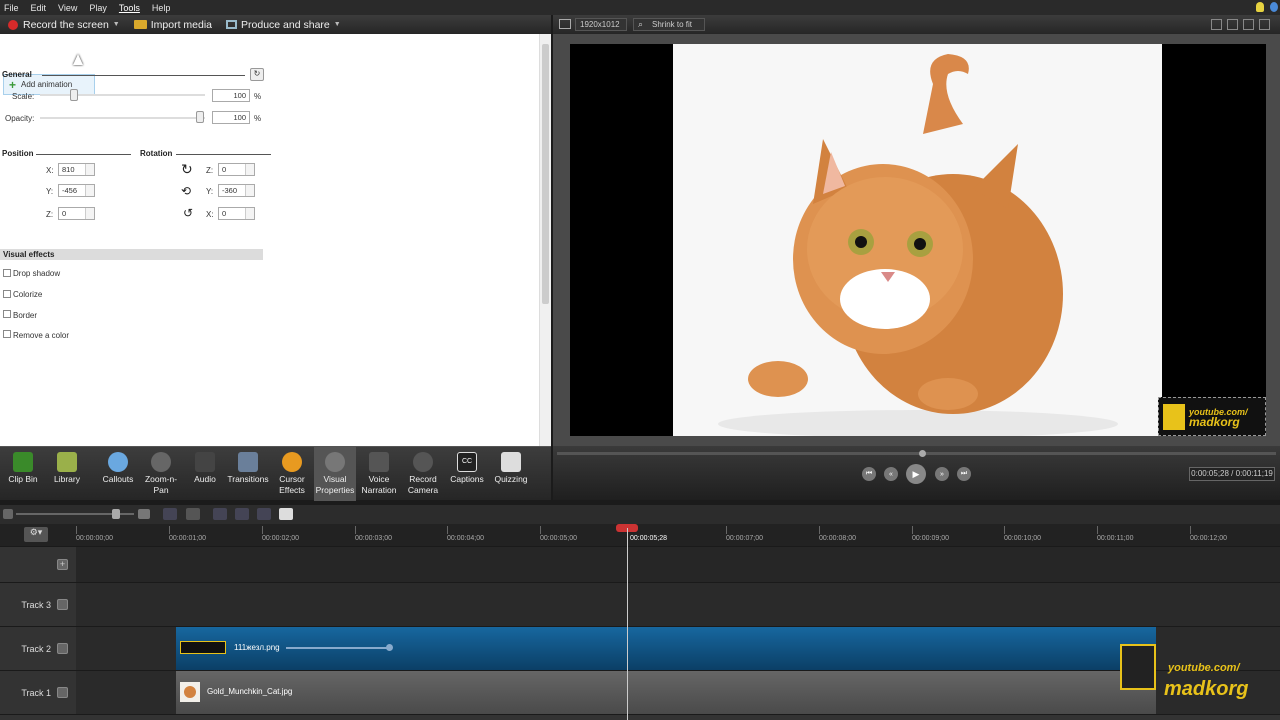 The image size is (1280, 720). I want to click on track-1: Track 1 Gold_Munchkin_Cat.jpg, so click(640, 692).